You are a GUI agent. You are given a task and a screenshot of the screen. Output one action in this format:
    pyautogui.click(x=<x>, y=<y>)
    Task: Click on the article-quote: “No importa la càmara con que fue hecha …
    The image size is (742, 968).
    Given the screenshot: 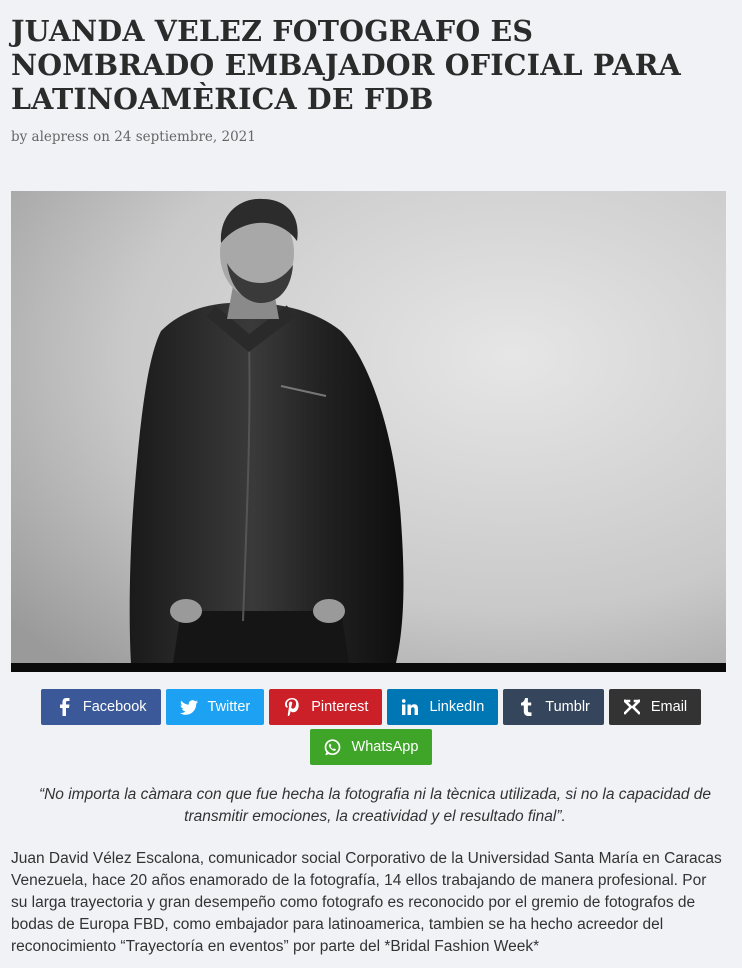 What is the action you would take?
    pyautogui.click(x=375, y=805)
    